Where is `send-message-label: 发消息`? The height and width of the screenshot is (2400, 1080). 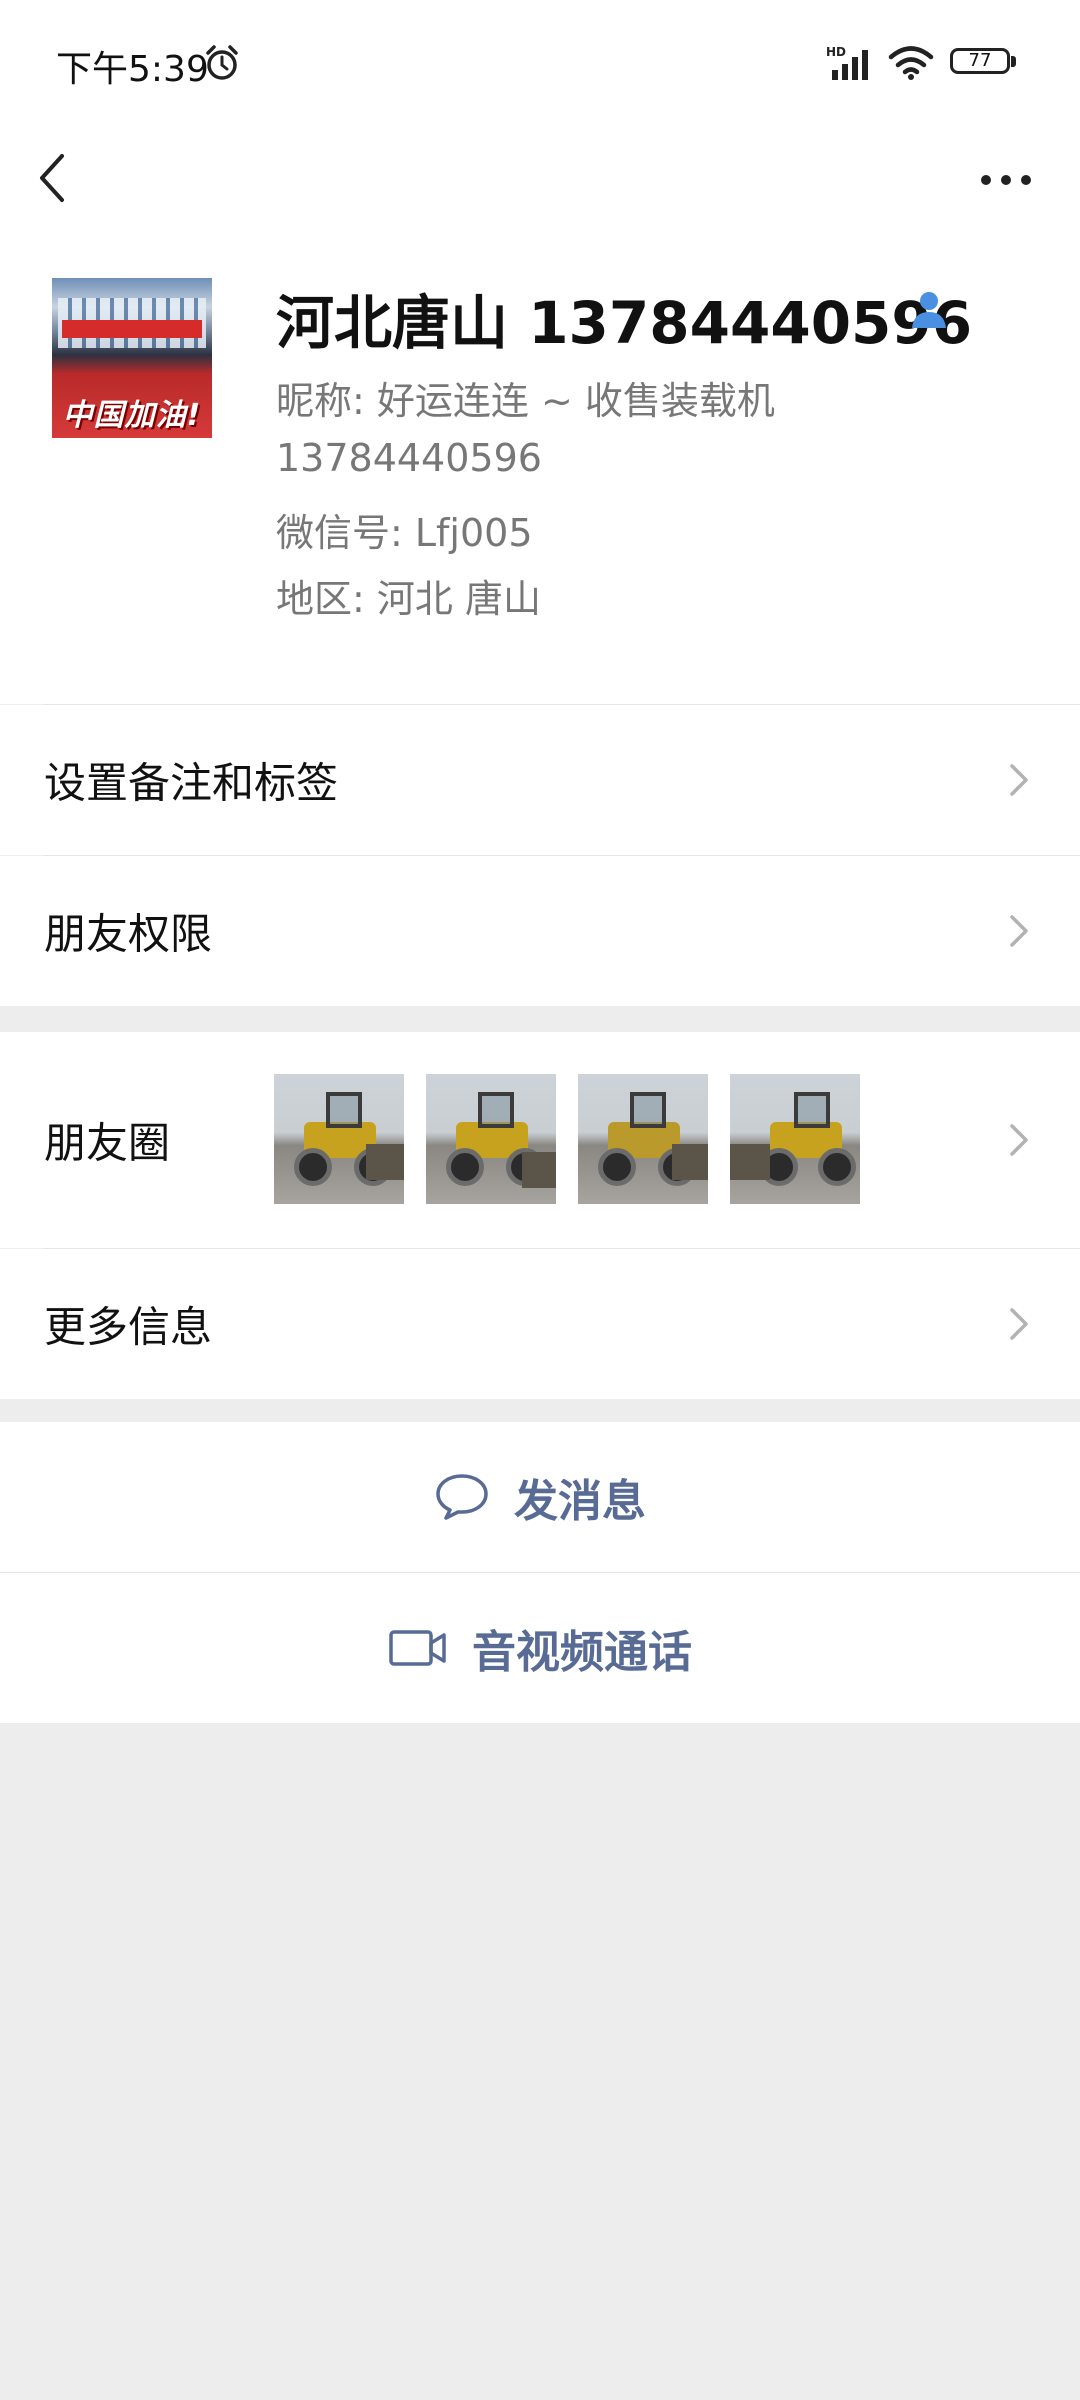
send-message-label: 发消息 is located at coordinates (580, 1501).